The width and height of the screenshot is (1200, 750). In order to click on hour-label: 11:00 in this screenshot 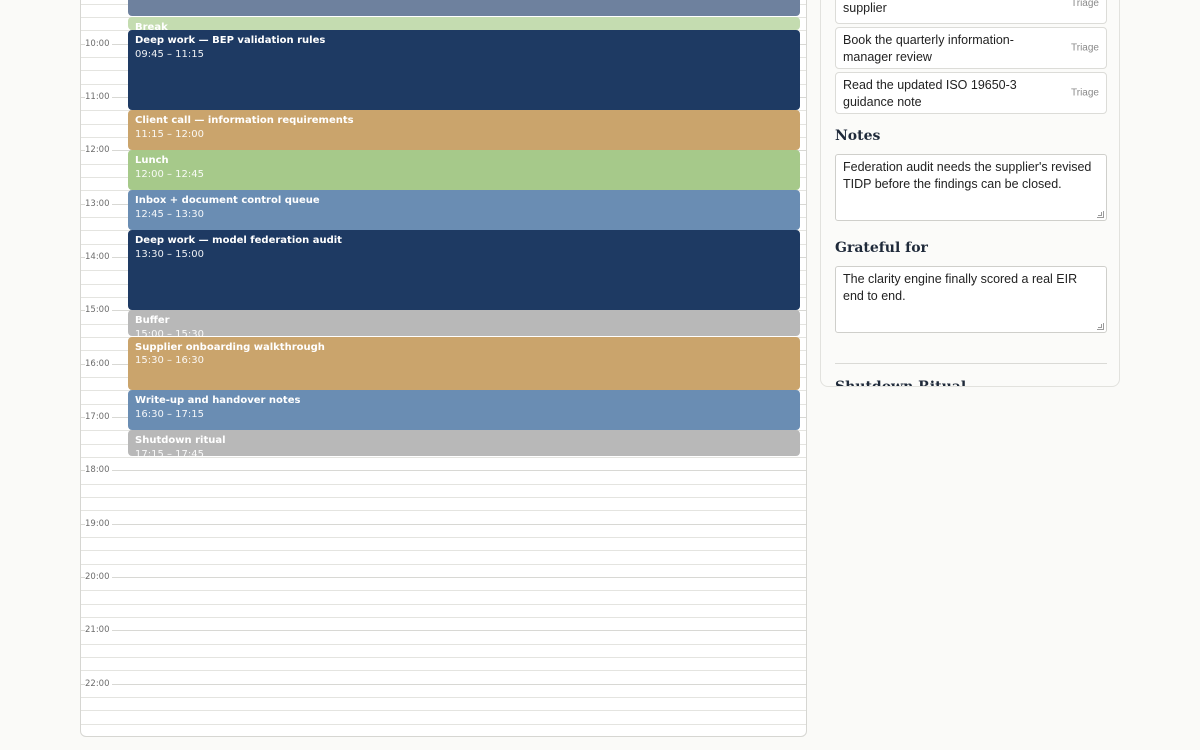, I will do `click(98, 96)`.